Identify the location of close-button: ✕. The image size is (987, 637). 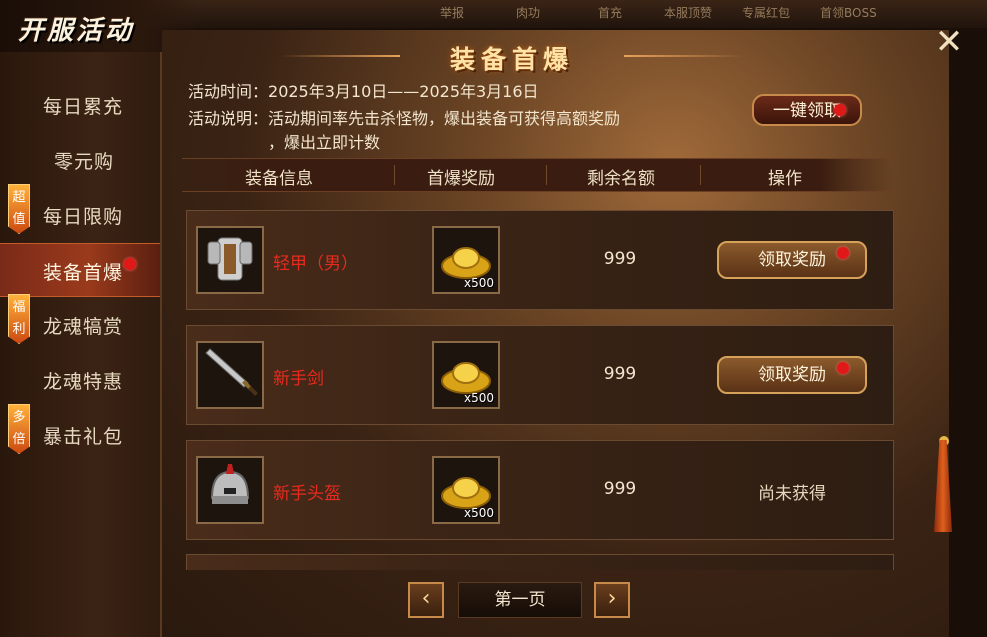
(949, 43).